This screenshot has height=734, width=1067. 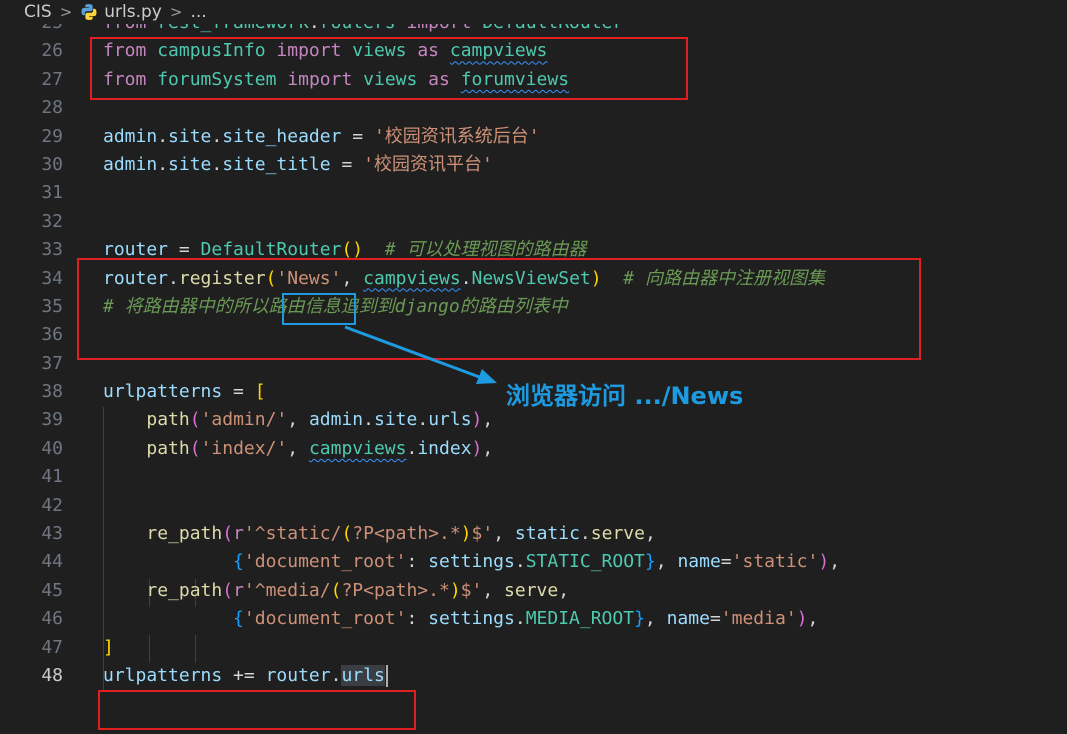 I want to click on code-line: 31, so click(x=533, y=193).